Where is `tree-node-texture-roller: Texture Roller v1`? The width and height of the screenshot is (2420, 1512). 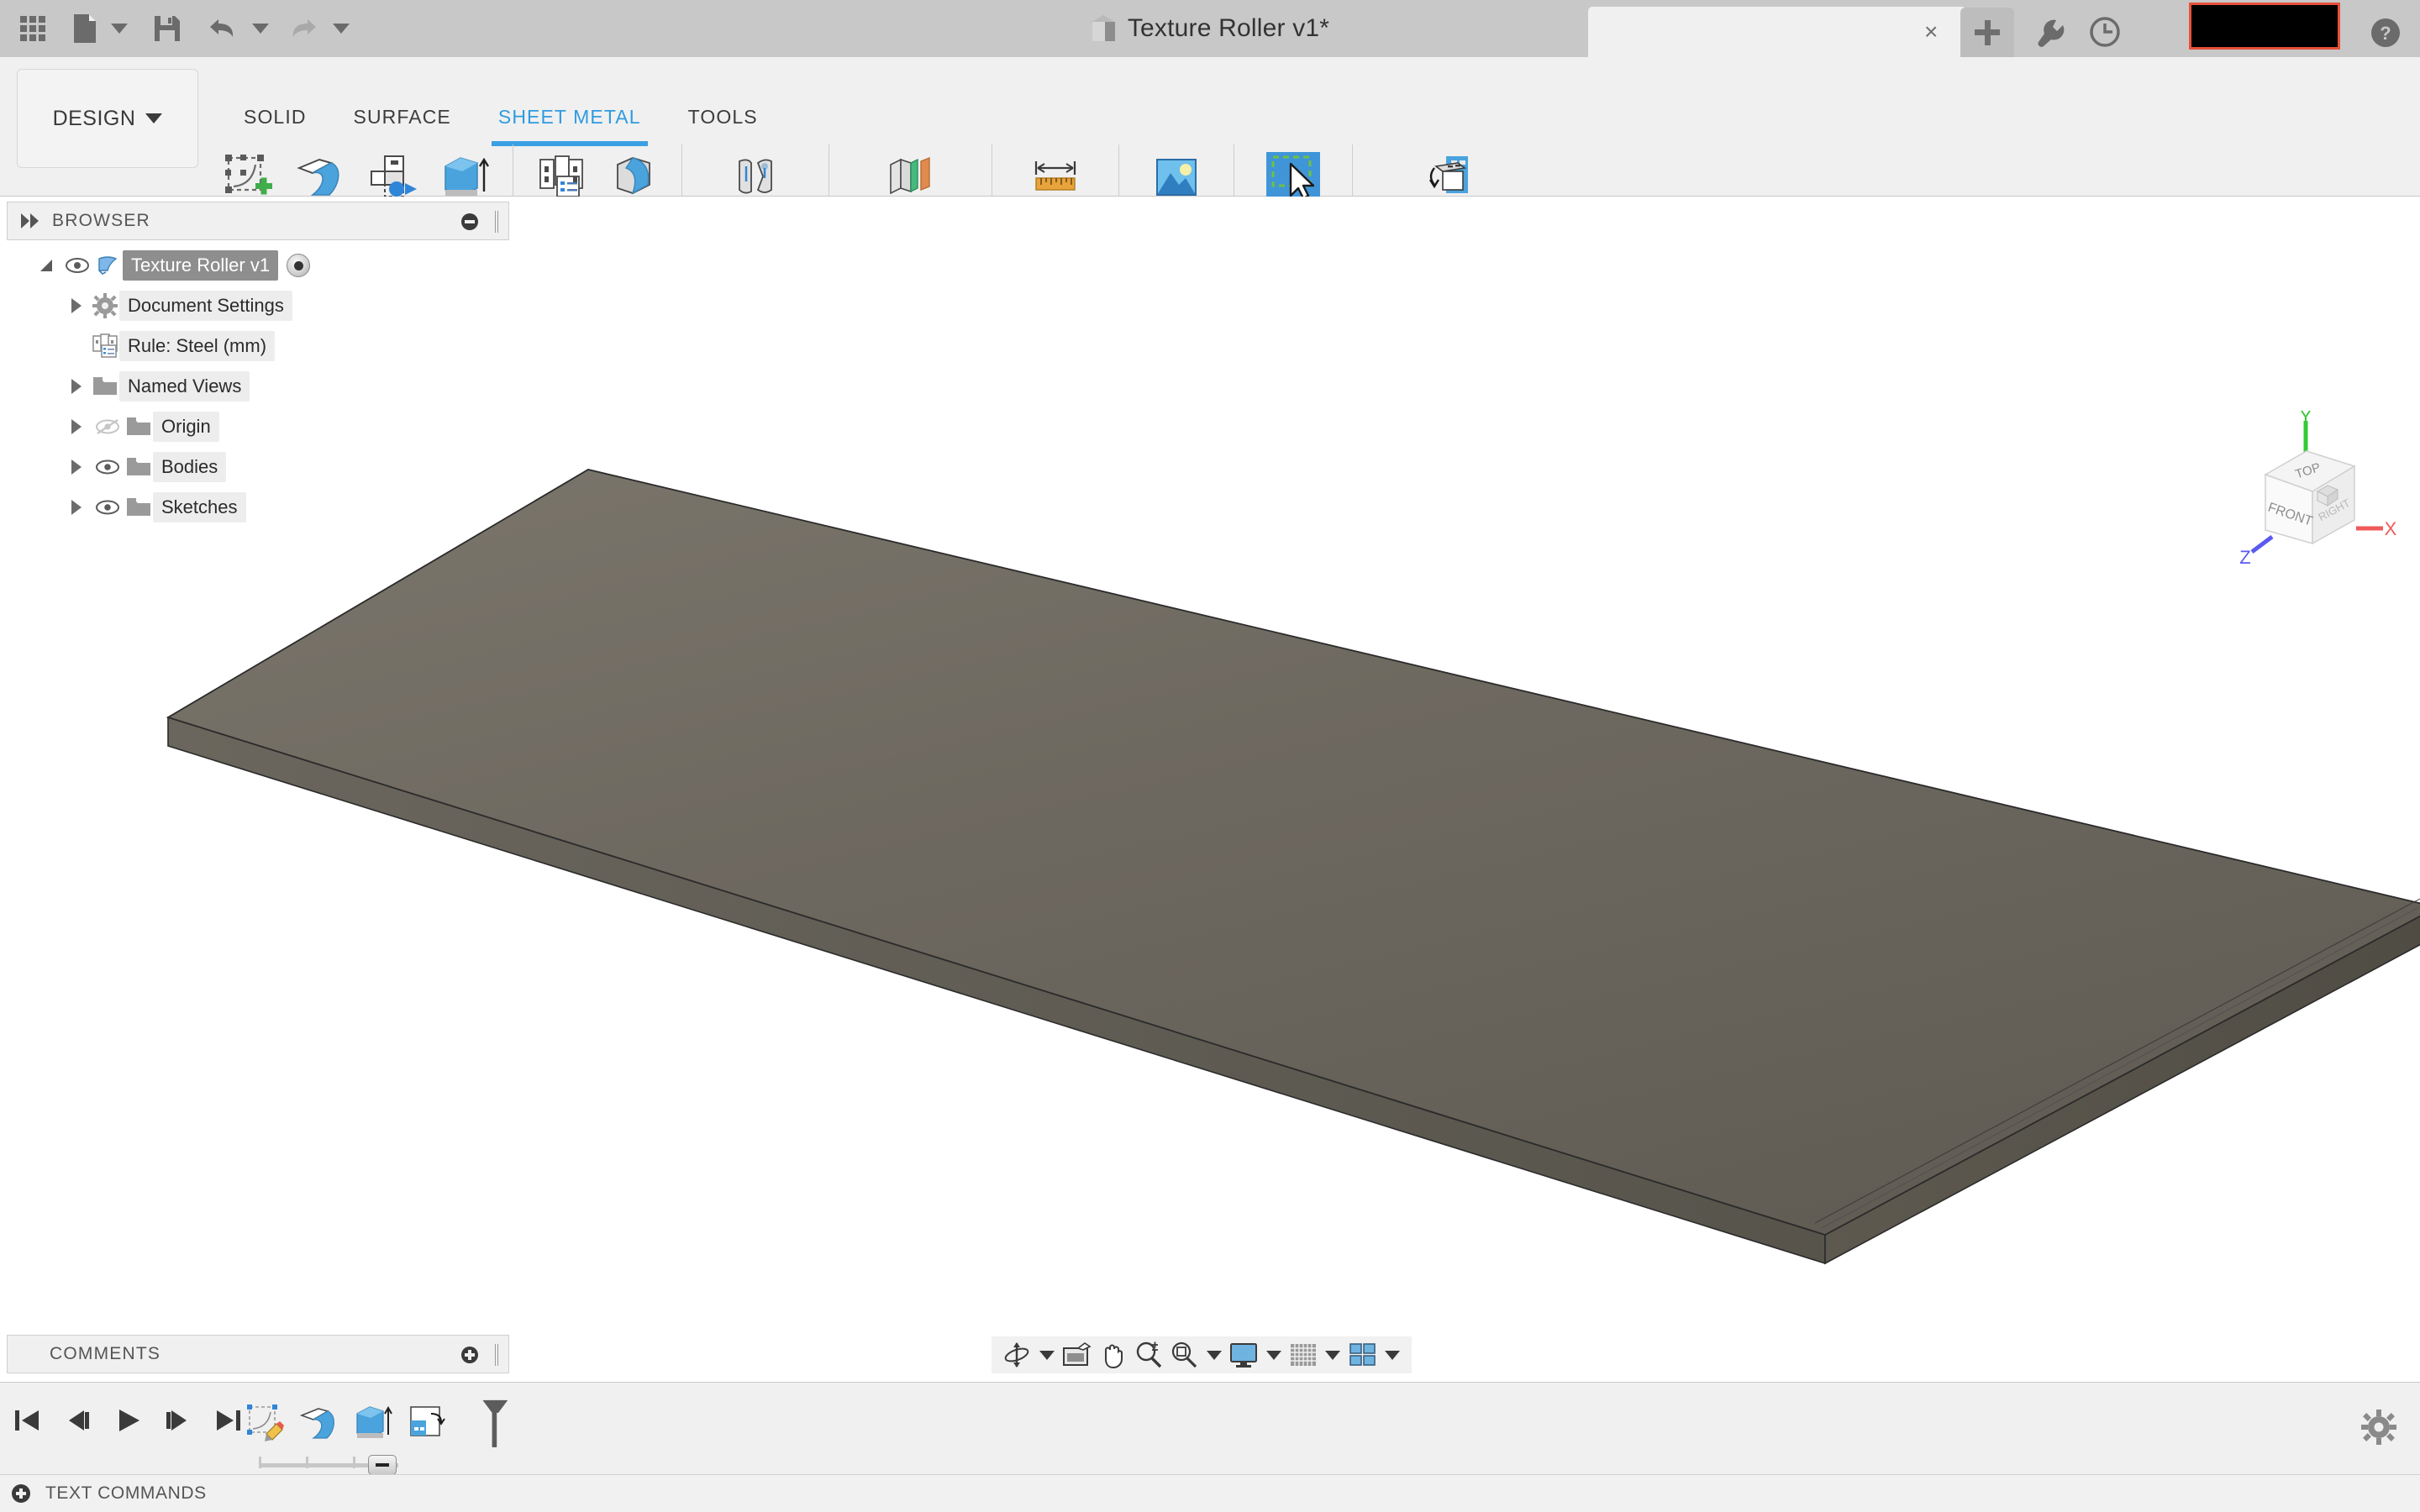
tree-node-texture-roller: Texture Roller v1 is located at coordinates (258, 265).